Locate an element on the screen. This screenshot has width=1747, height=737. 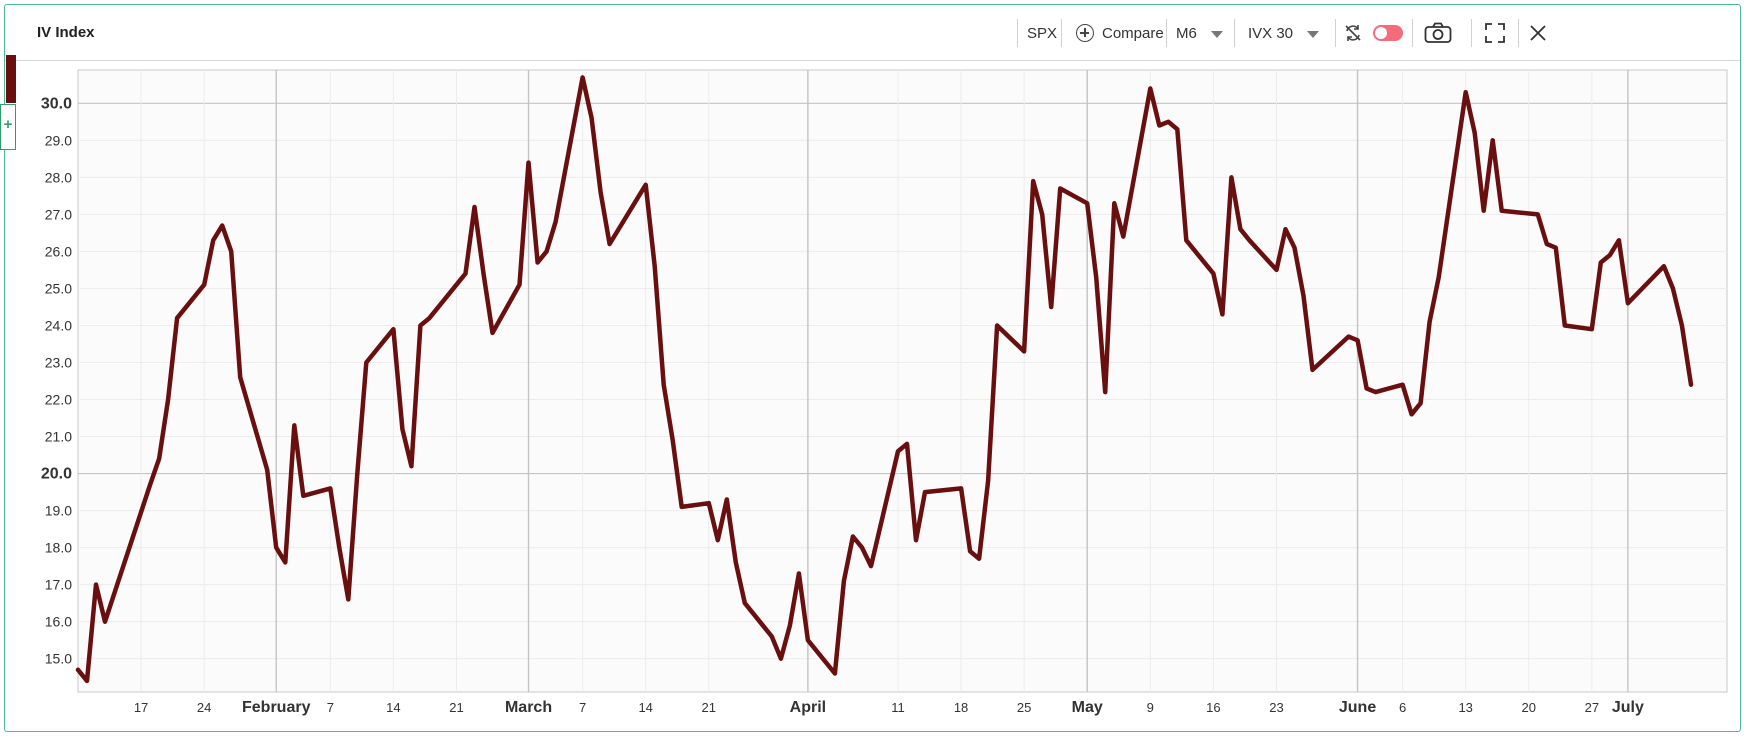
x-tick-label: 27 is located at coordinates (1592, 707).